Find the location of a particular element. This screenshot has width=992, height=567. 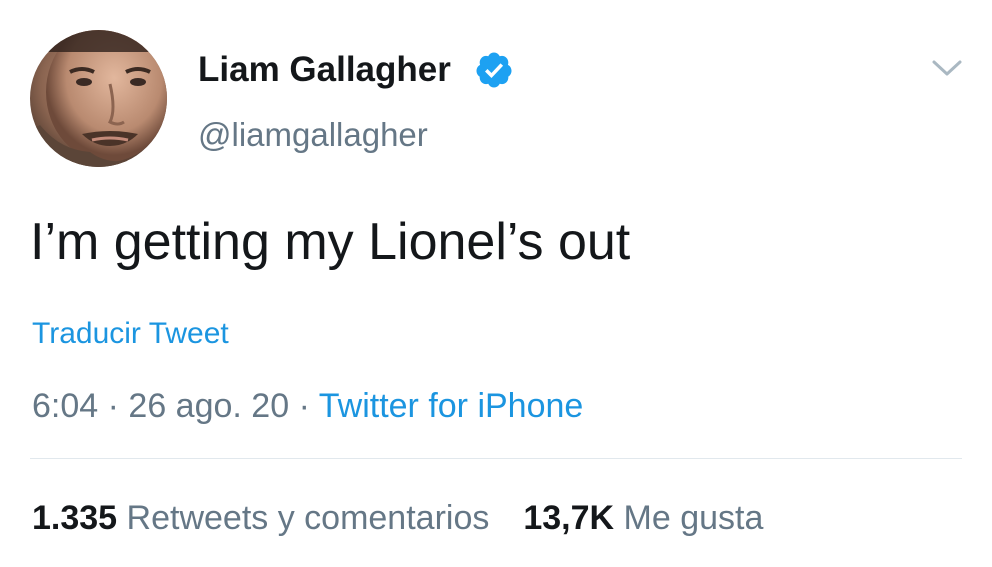

divider is located at coordinates (496, 458).